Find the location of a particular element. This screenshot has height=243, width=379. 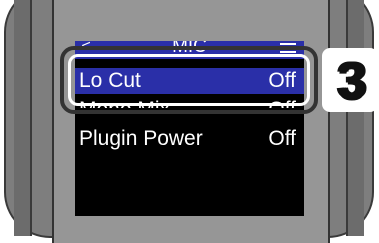

menu-item-label: Plugin Power is located at coordinates (141, 138).